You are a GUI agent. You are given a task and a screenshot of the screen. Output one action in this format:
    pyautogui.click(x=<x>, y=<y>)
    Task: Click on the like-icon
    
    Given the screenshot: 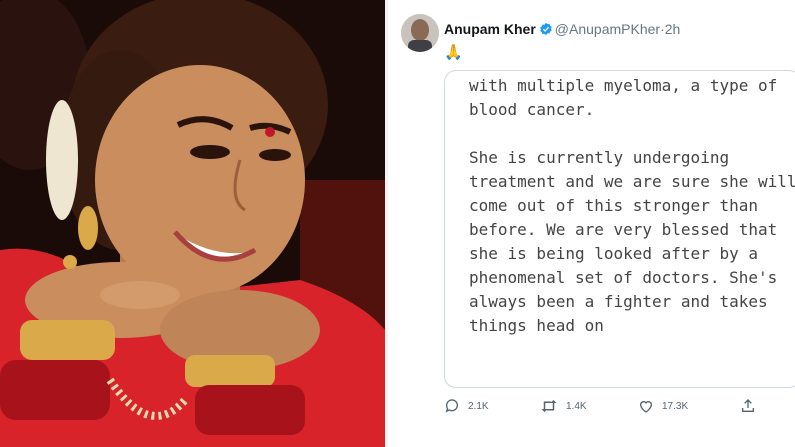 What is the action you would take?
    pyautogui.click(x=646, y=406)
    